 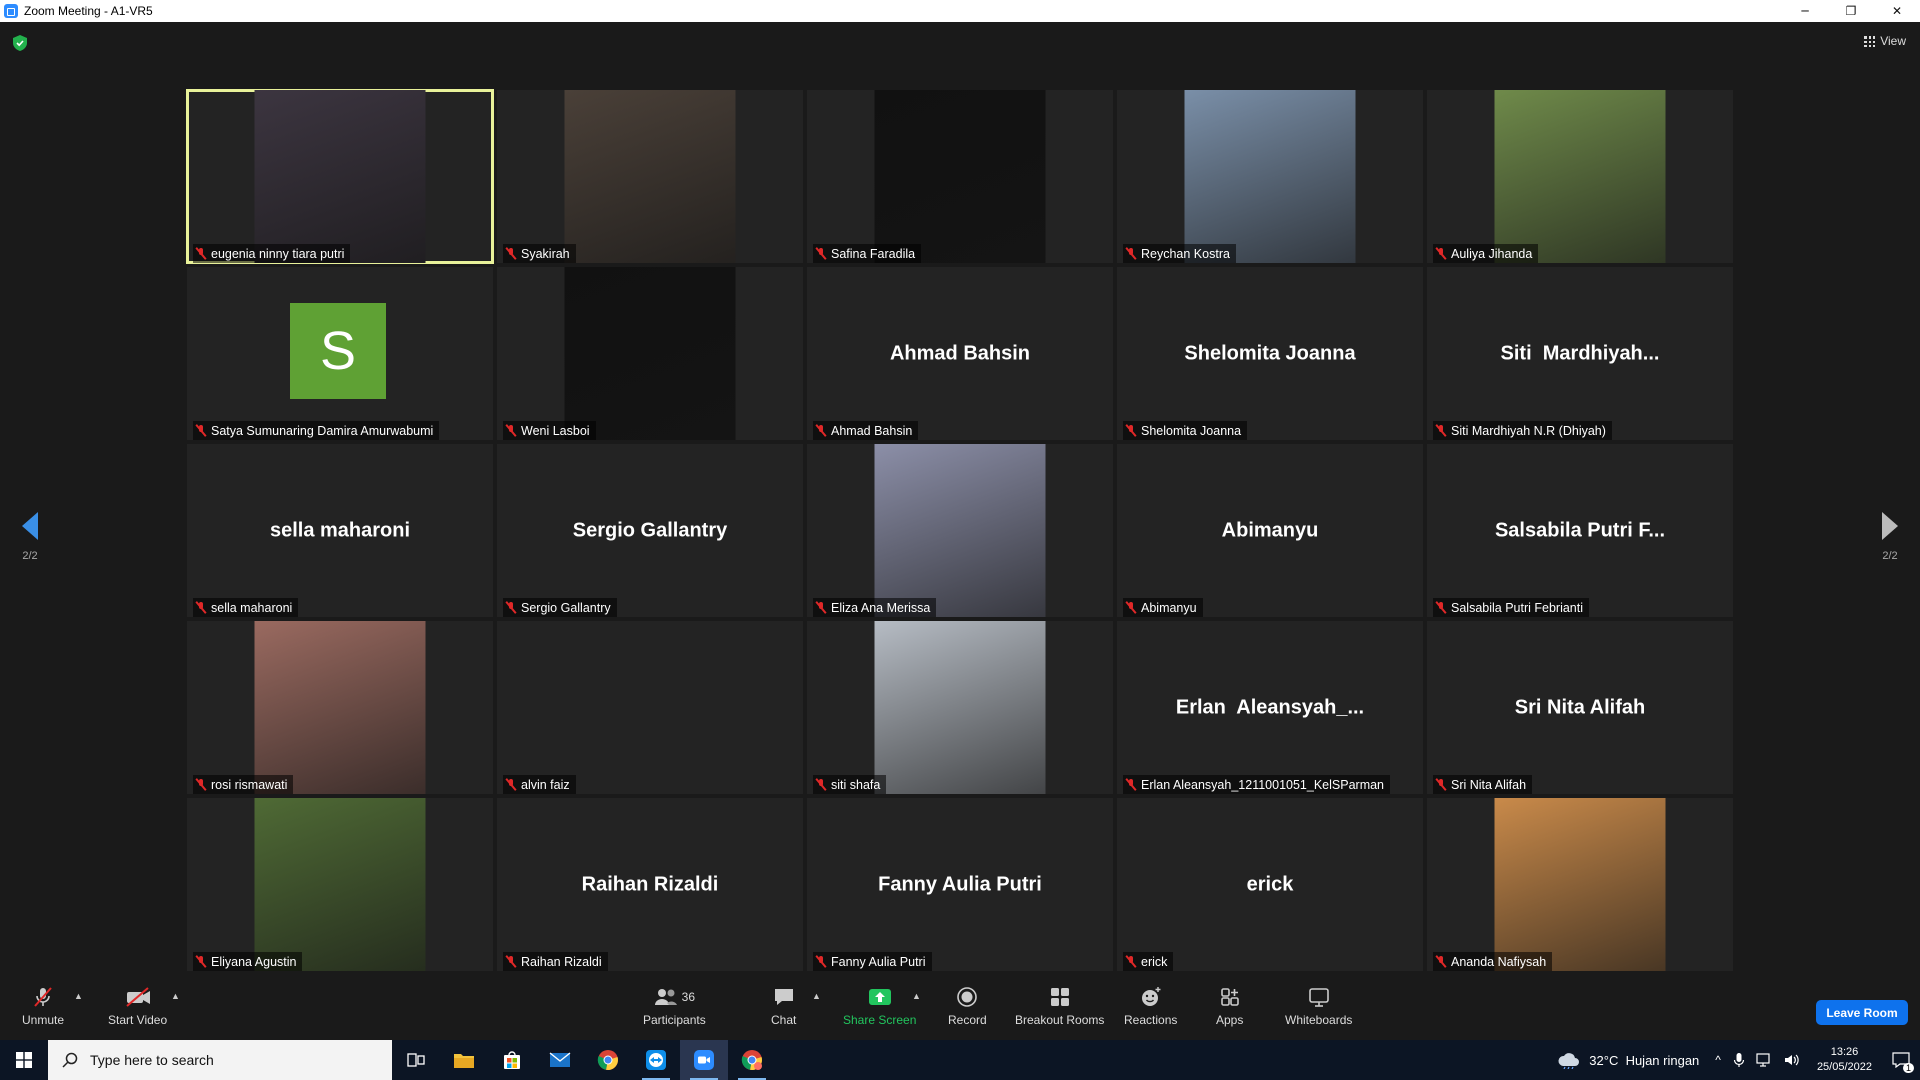 I want to click on weather-cloud-icon, so click(x=1569, y=1060).